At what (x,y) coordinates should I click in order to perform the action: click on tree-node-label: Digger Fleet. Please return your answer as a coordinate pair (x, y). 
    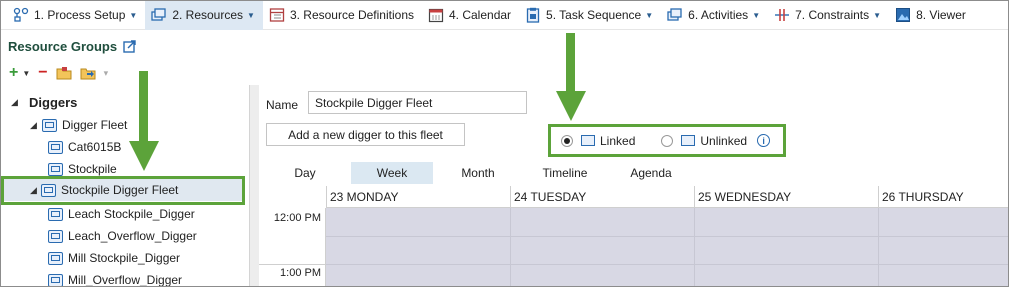
    Looking at the image, I should click on (95, 125).